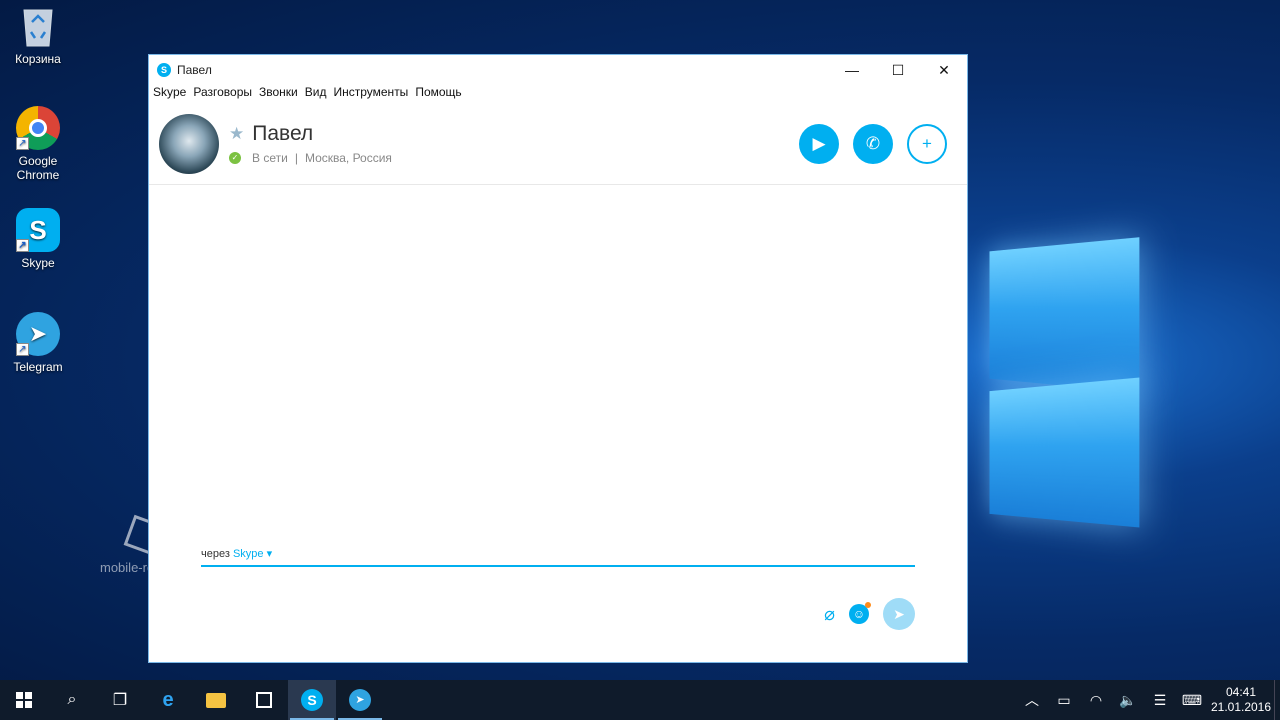 This screenshot has width=1280, height=720. I want to click on store-icon, so click(264, 700).